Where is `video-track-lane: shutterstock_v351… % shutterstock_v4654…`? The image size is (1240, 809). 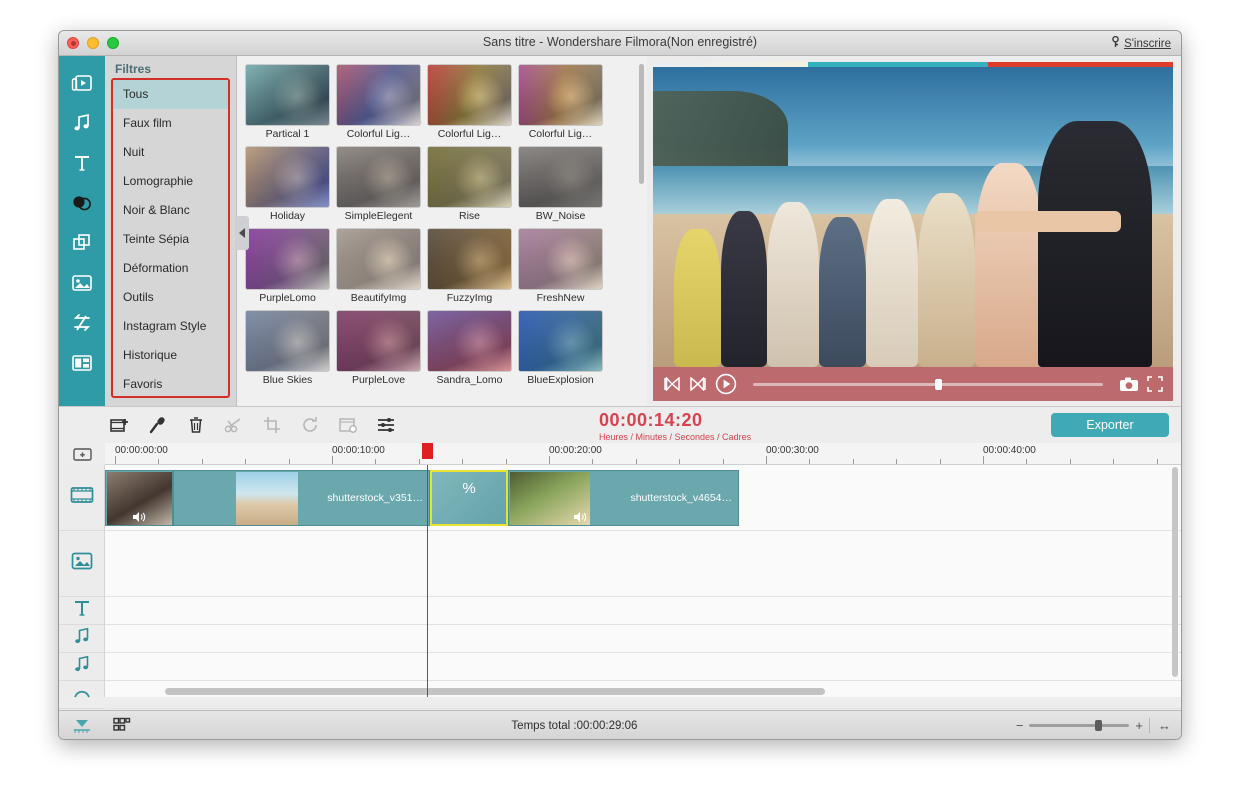
video-track-lane: shutterstock_v351… % shutterstock_v4654… is located at coordinates (643, 498).